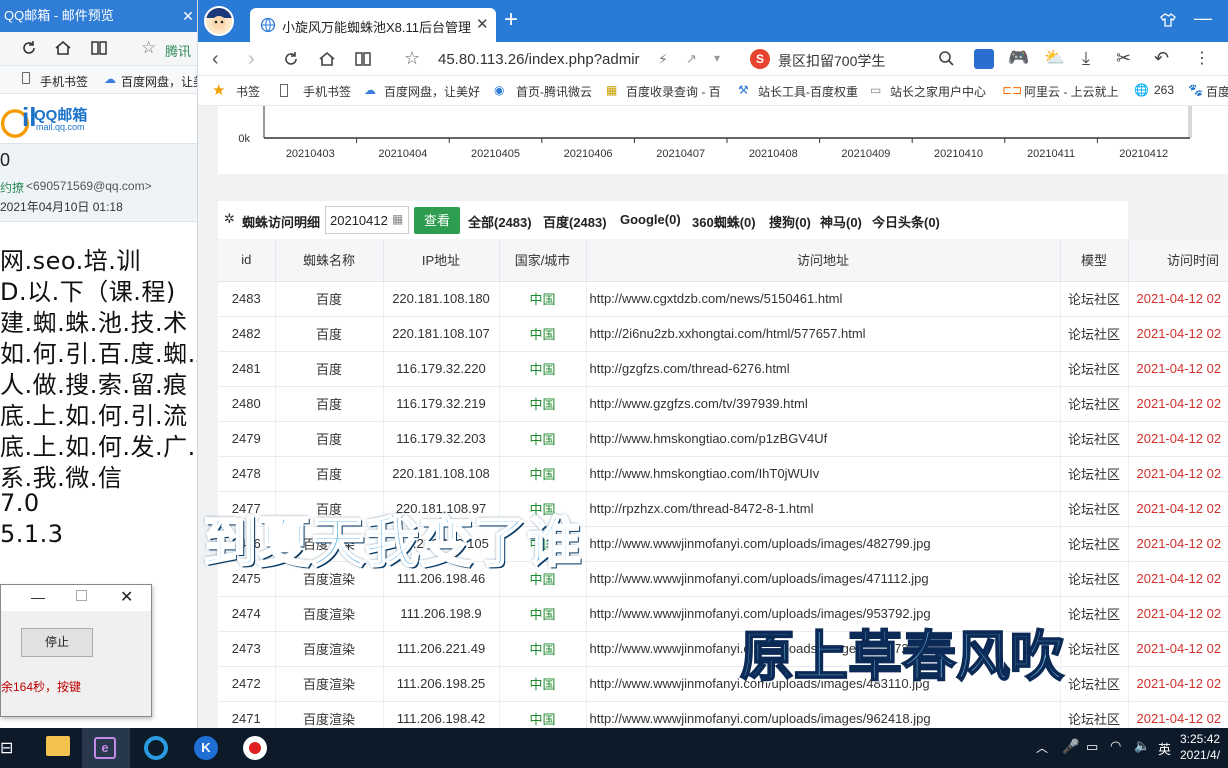  What do you see at coordinates (248, 91) in the screenshot?
I see `bookmark-item: 书签` at bounding box center [248, 91].